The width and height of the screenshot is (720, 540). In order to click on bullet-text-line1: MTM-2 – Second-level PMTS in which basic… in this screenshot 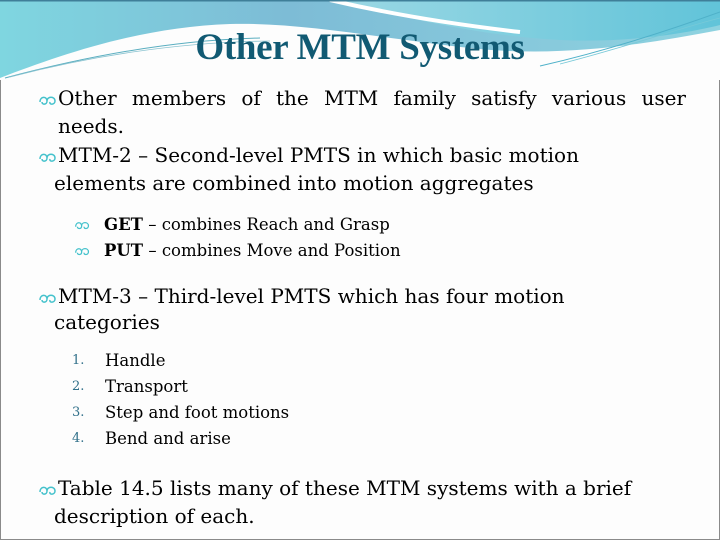, I will do `click(318, 155)`.